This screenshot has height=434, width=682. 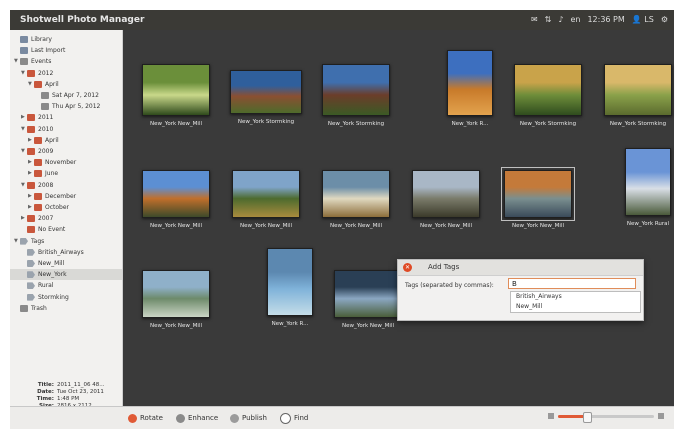 I want to click on sidebar-item: ▶ October, so click(x=66, y=207).